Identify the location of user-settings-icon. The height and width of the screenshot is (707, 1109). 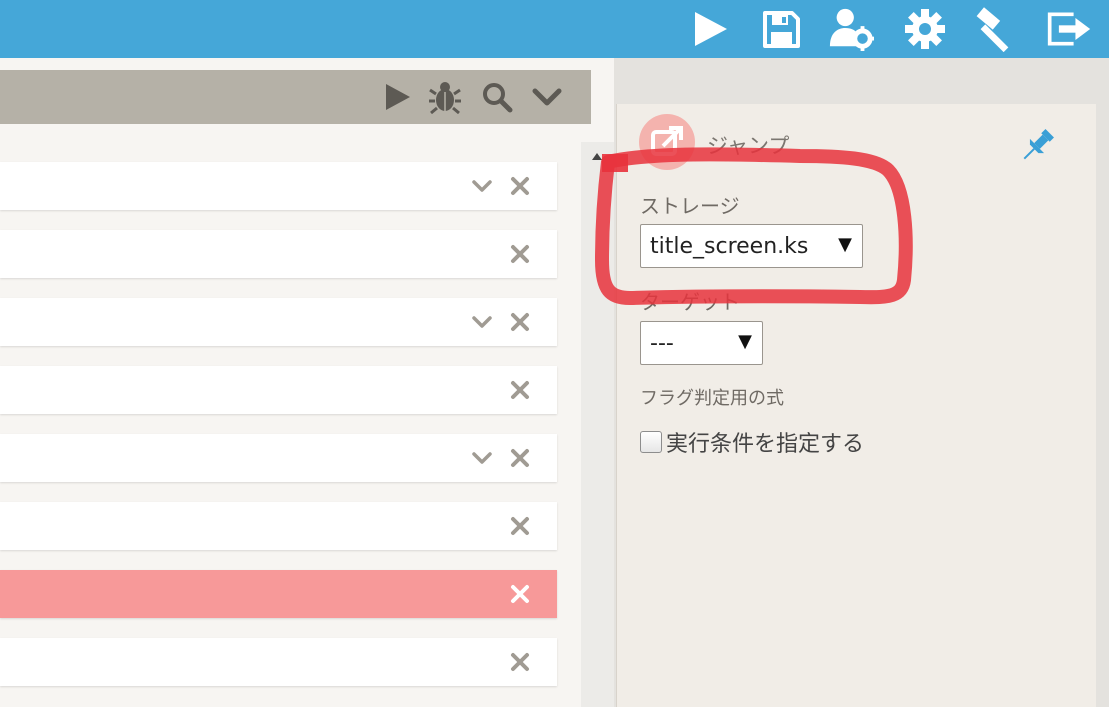
(851, 29).